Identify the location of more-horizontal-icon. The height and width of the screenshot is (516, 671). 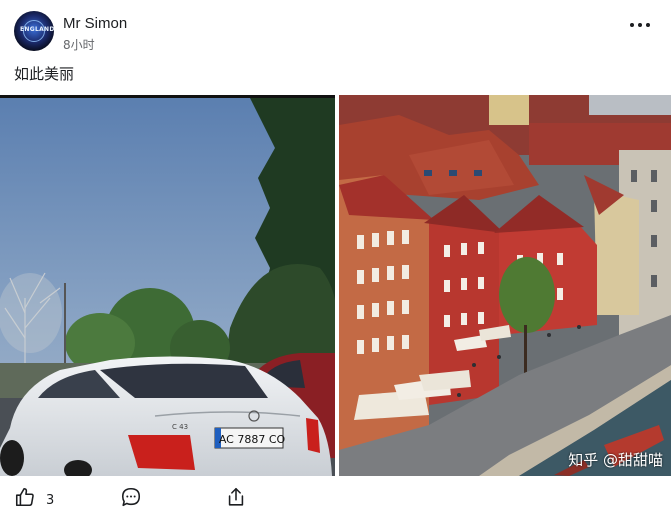
(632, 25).